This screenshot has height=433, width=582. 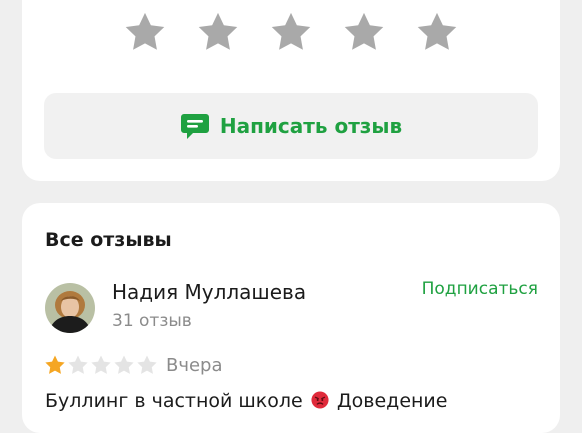 I want to click on review-date: Вчера, so click(x=194, y=365).